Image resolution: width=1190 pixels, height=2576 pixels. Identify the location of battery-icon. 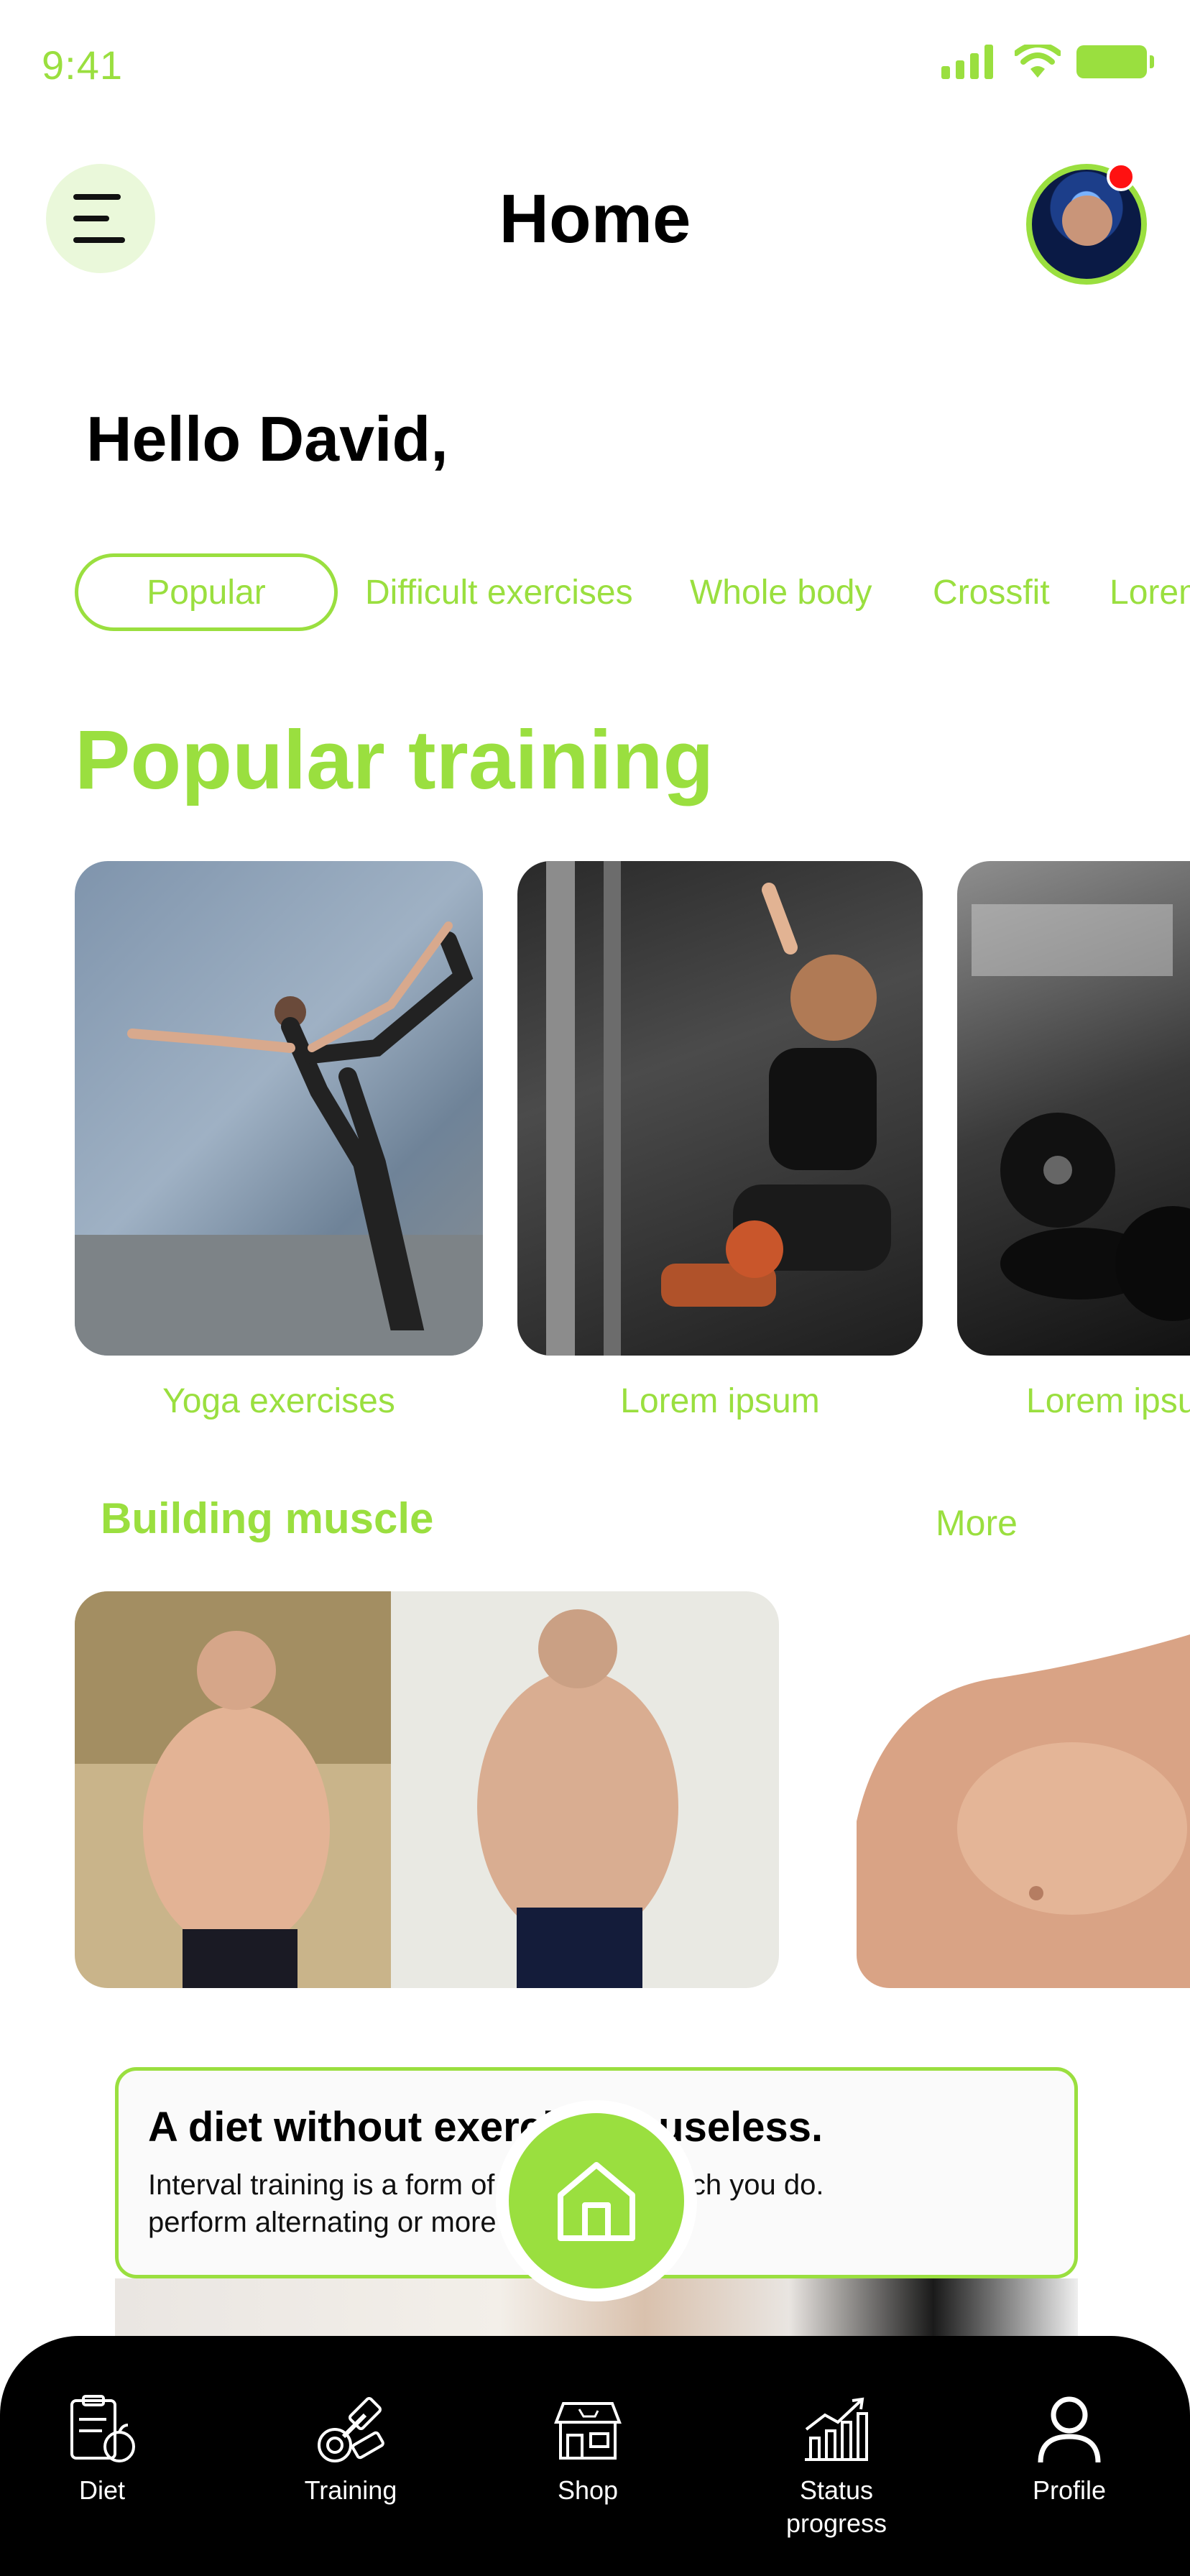
(1115, 61).